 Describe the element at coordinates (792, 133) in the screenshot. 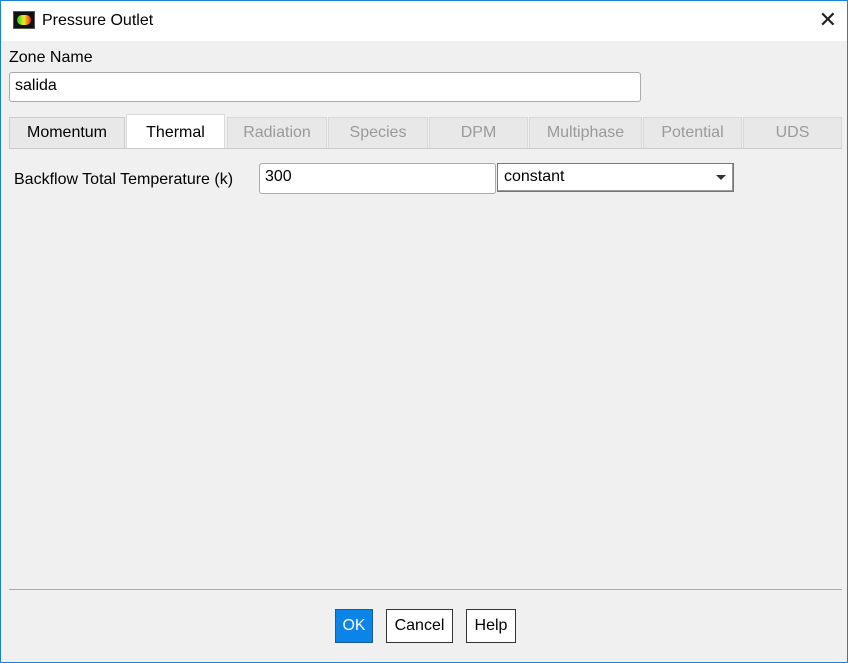

I see `tab-uds: UDS` at that location.